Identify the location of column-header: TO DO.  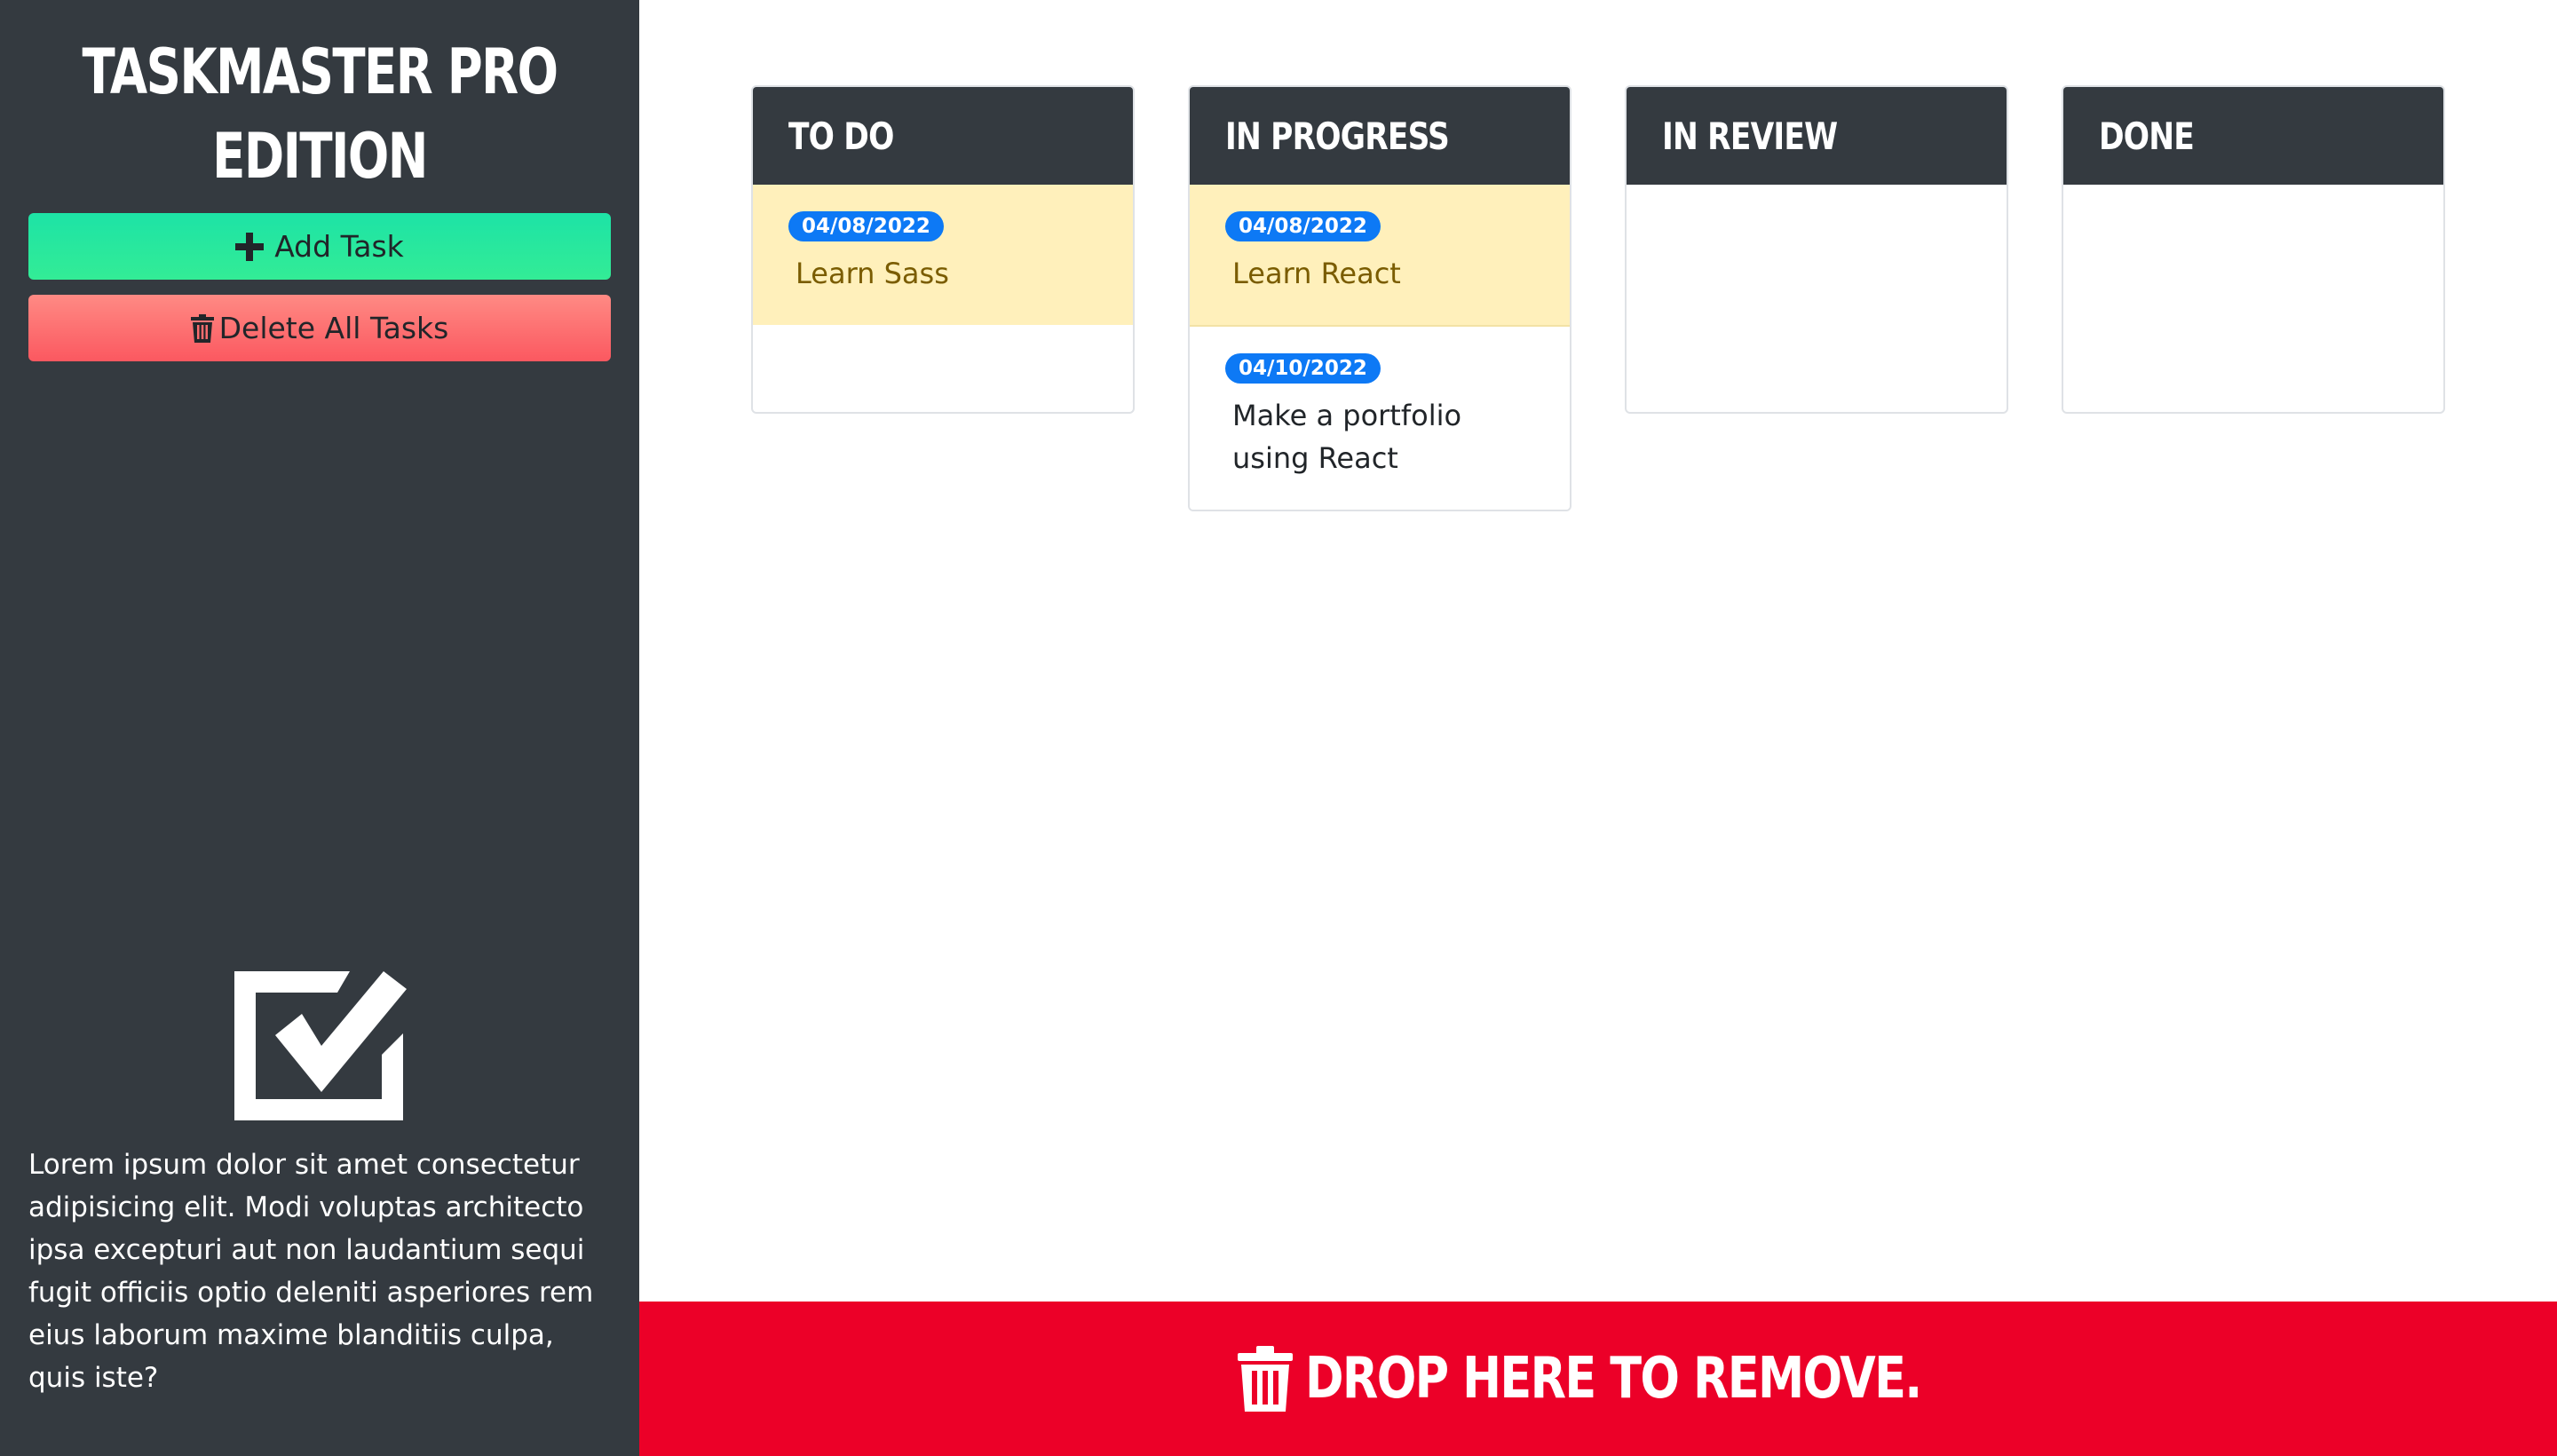
(943, 136).